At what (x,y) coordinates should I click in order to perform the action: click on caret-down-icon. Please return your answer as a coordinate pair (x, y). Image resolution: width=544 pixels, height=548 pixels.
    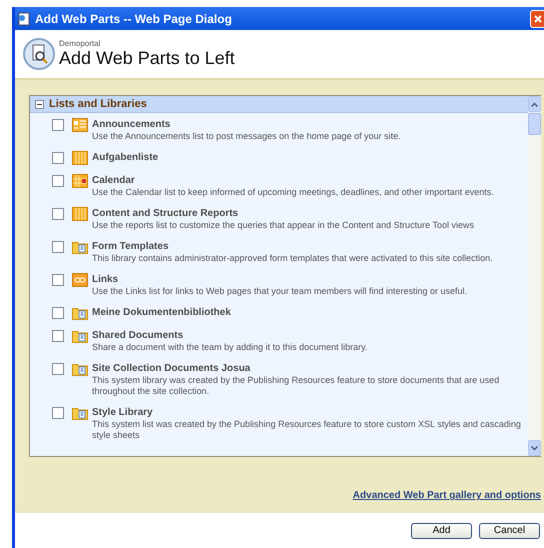
    Looking at the image, I should click on (534, 448).